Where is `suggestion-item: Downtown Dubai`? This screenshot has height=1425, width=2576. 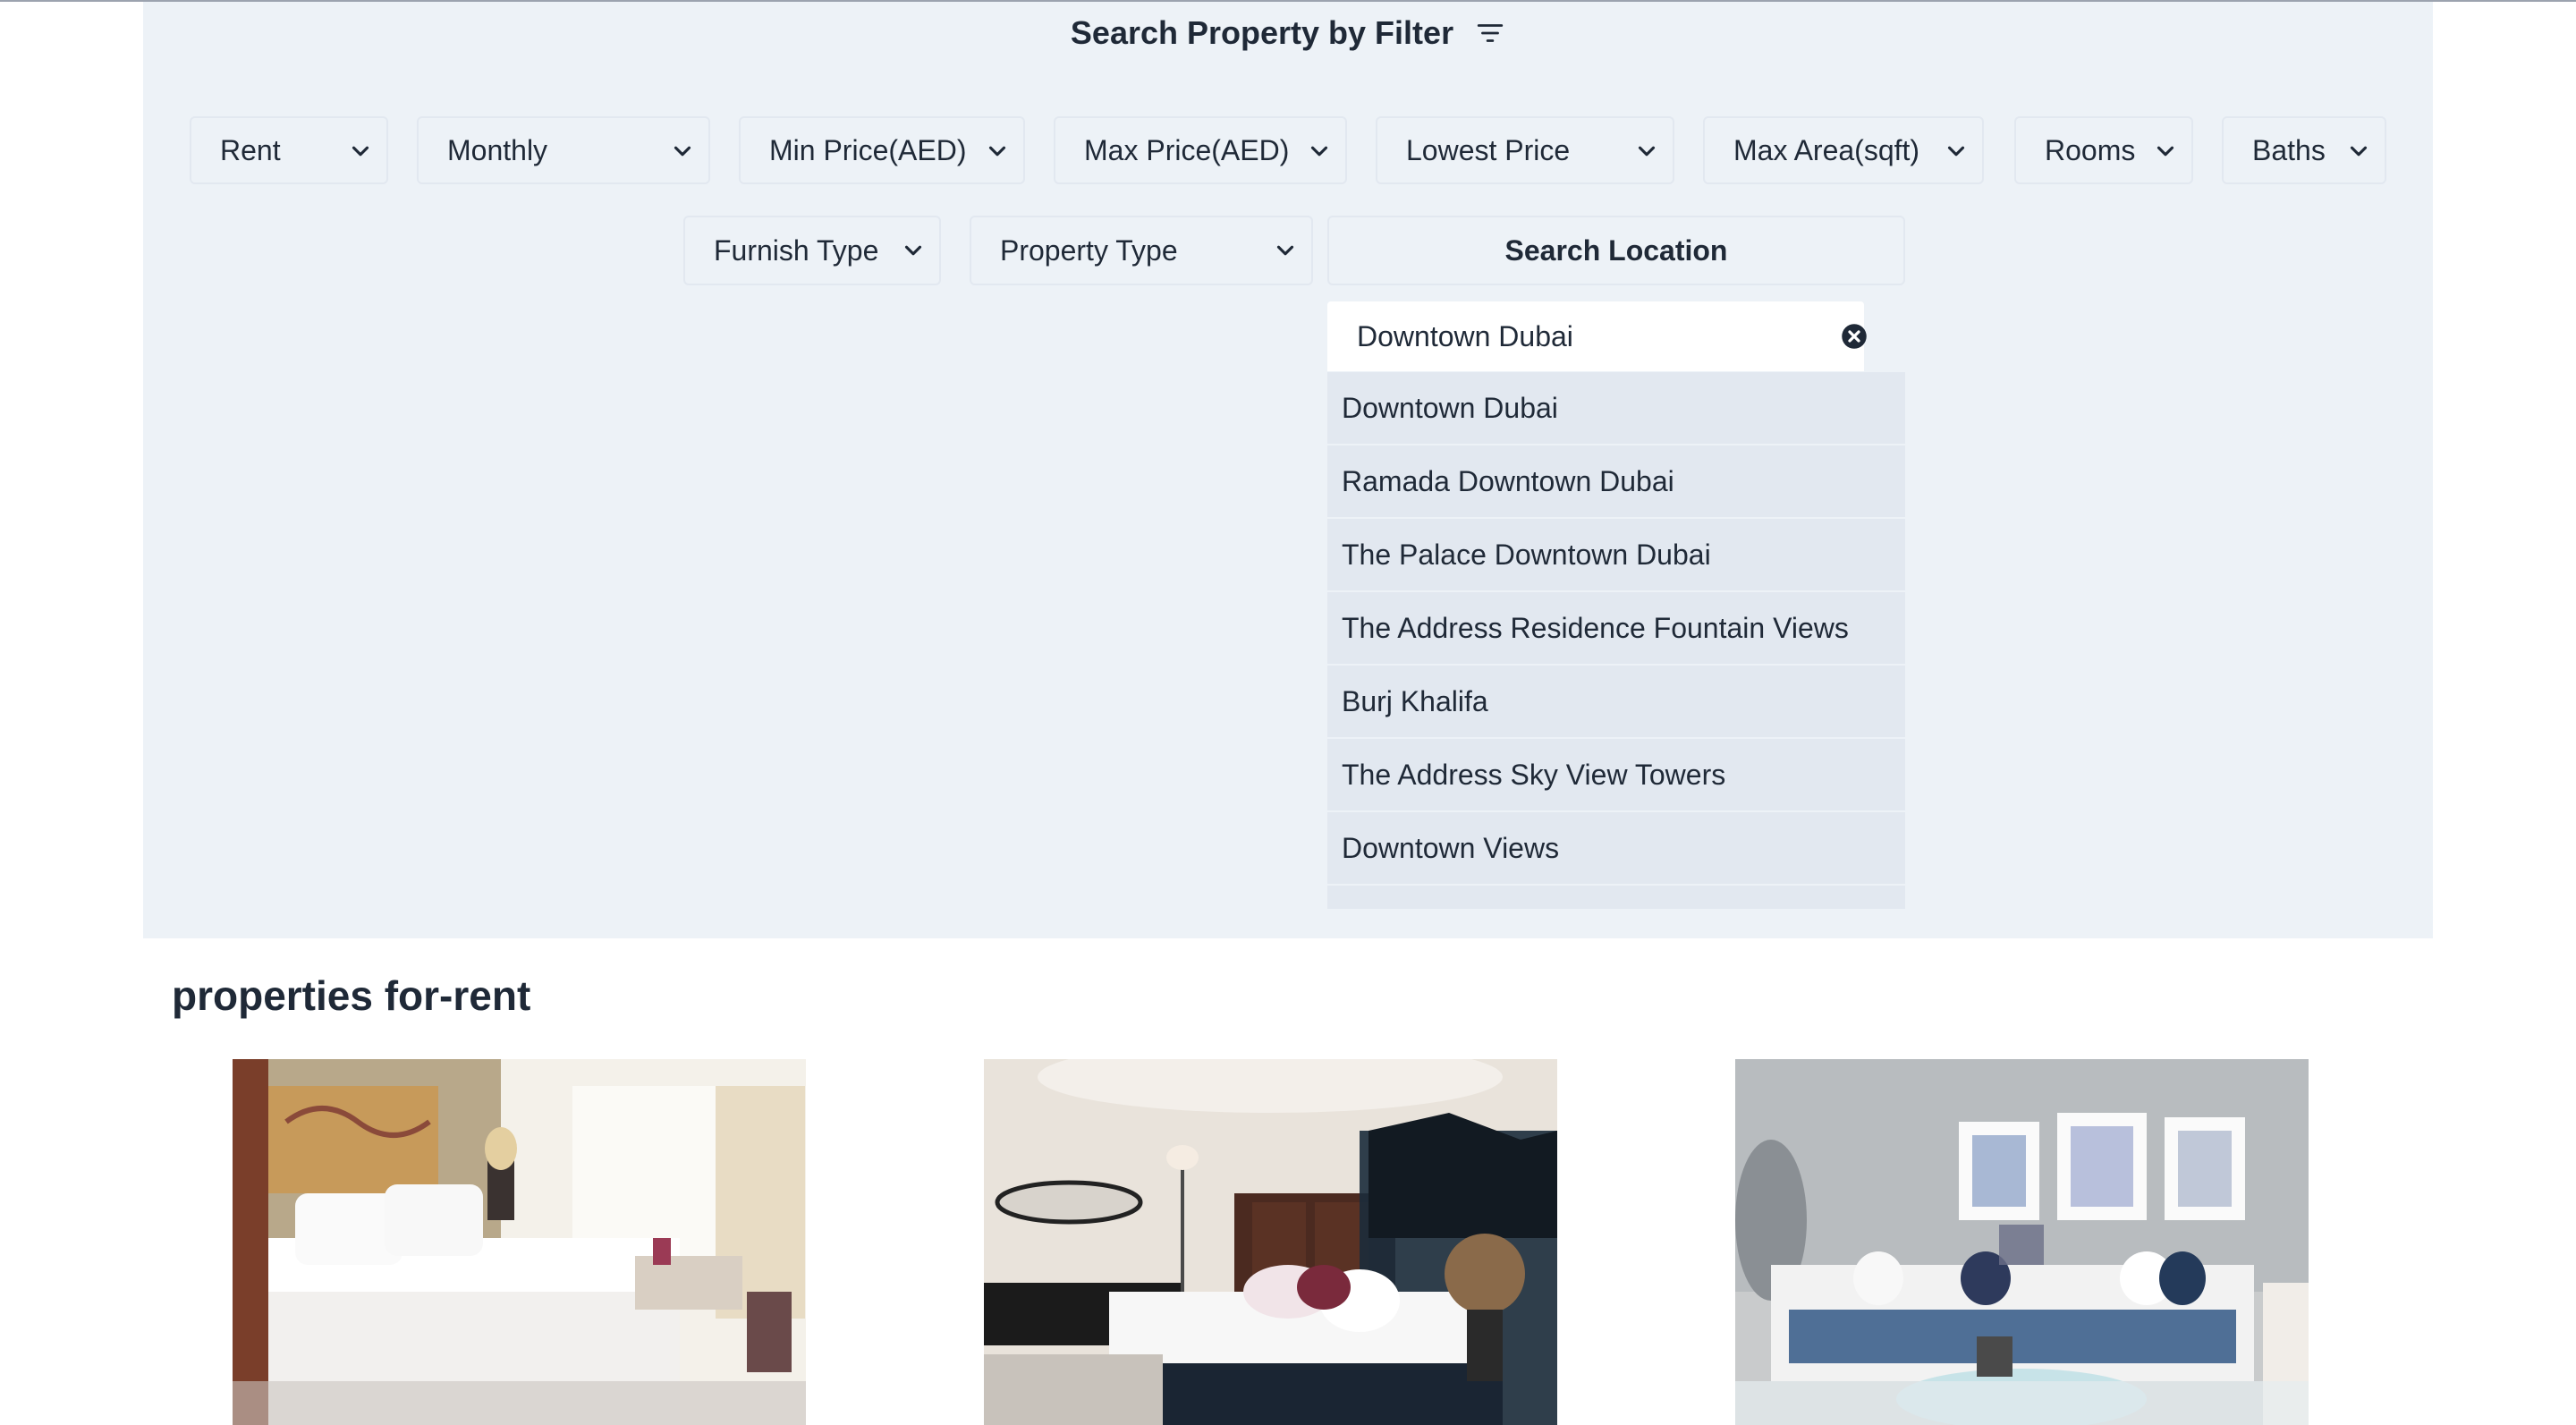
suggestion-item: Downtown Dubai is located at coordinates (1616, 408).